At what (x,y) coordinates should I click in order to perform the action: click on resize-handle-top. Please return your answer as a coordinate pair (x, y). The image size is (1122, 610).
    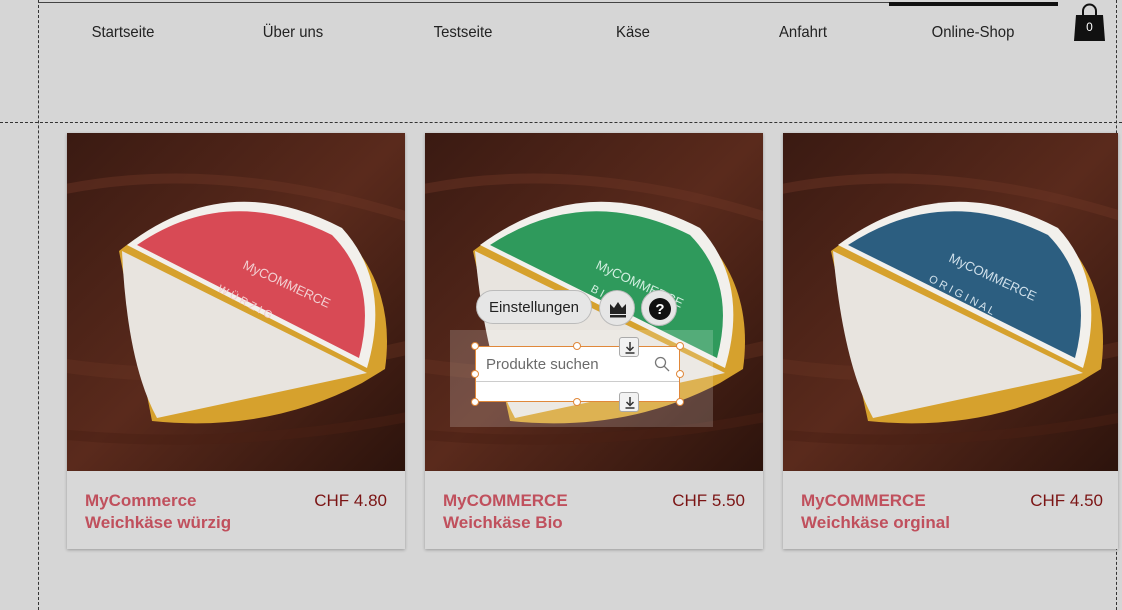
    Looking at the image, I should click on (577, 346).